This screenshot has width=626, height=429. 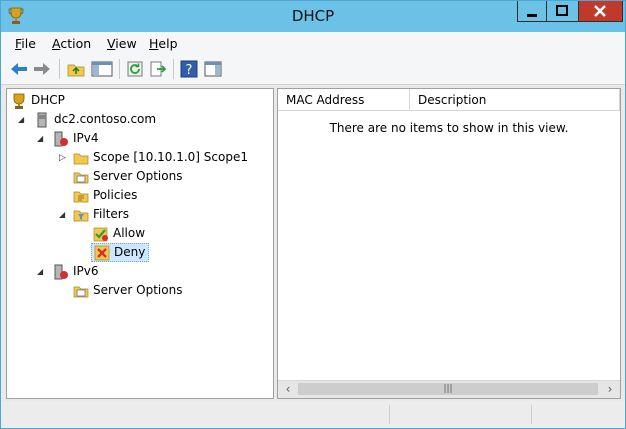 What do you see at coordinates (81, 216) in the screenshot?
I see `filter-folder-icon` at bounding box center [81, 216].